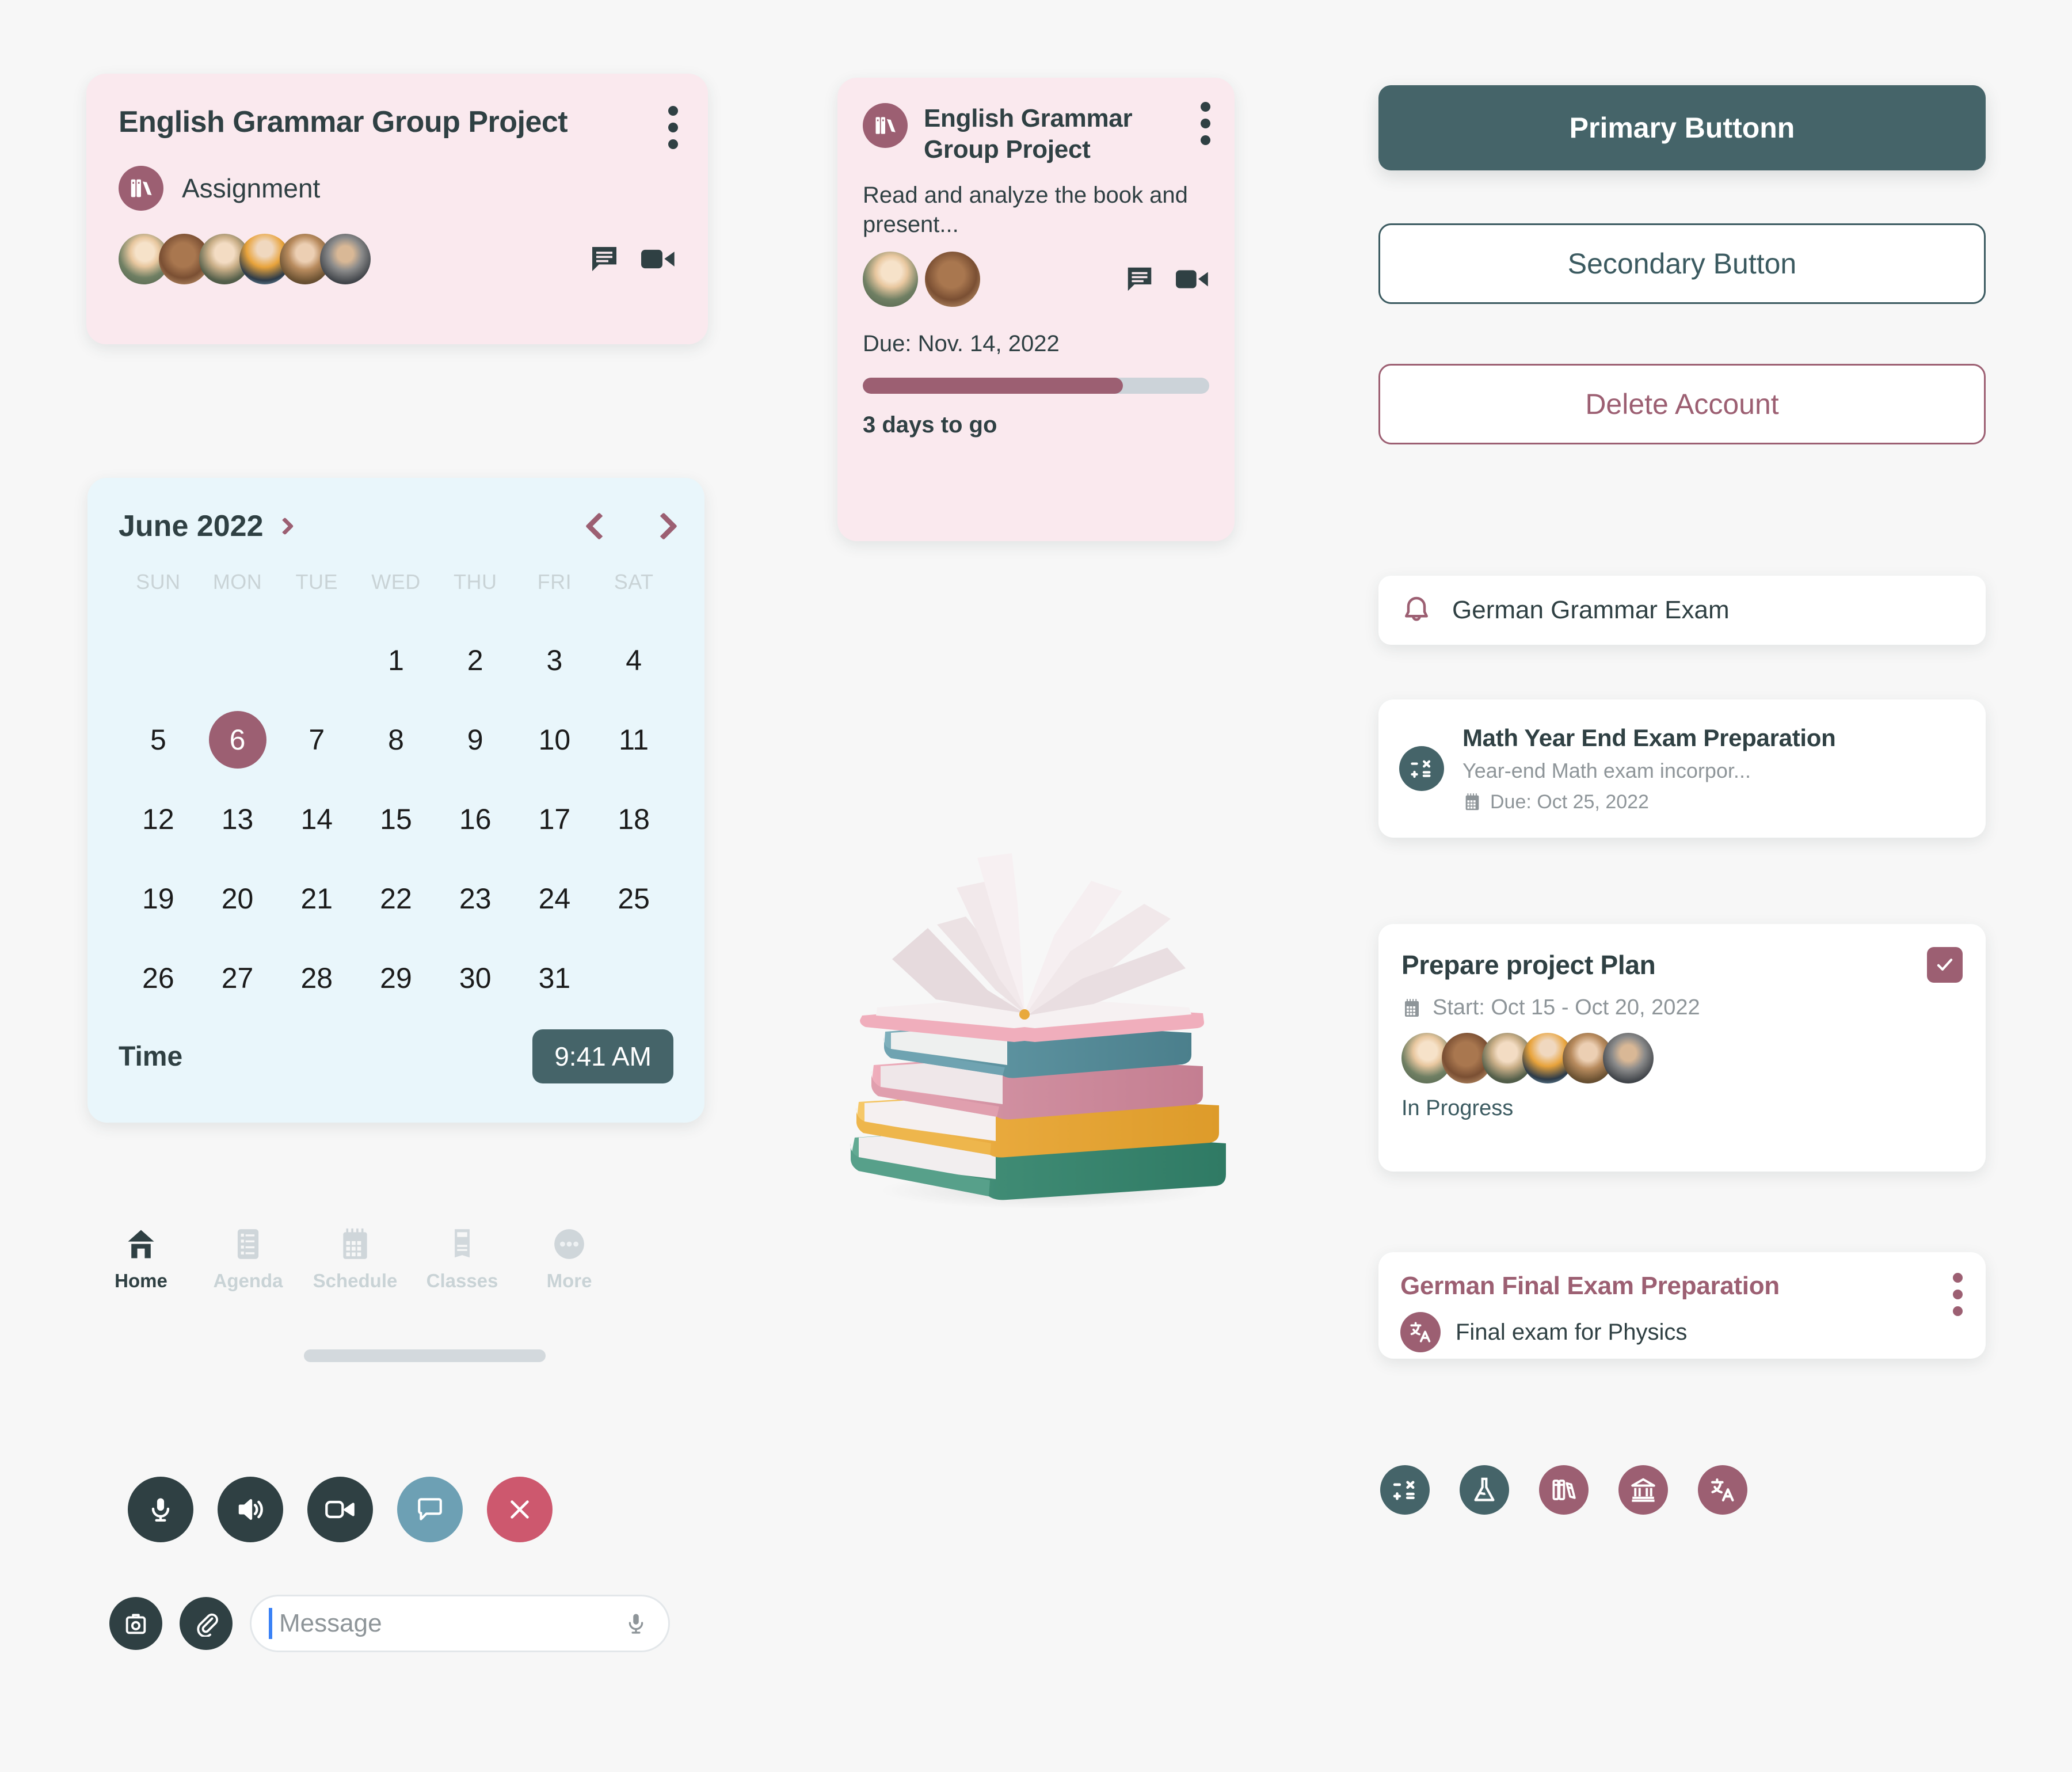 This screenshot has width=2072, height=1772. Describe the element at coordinates (1458, 1108) in the screenshot. I see `plan-status: In Progress` at that location.